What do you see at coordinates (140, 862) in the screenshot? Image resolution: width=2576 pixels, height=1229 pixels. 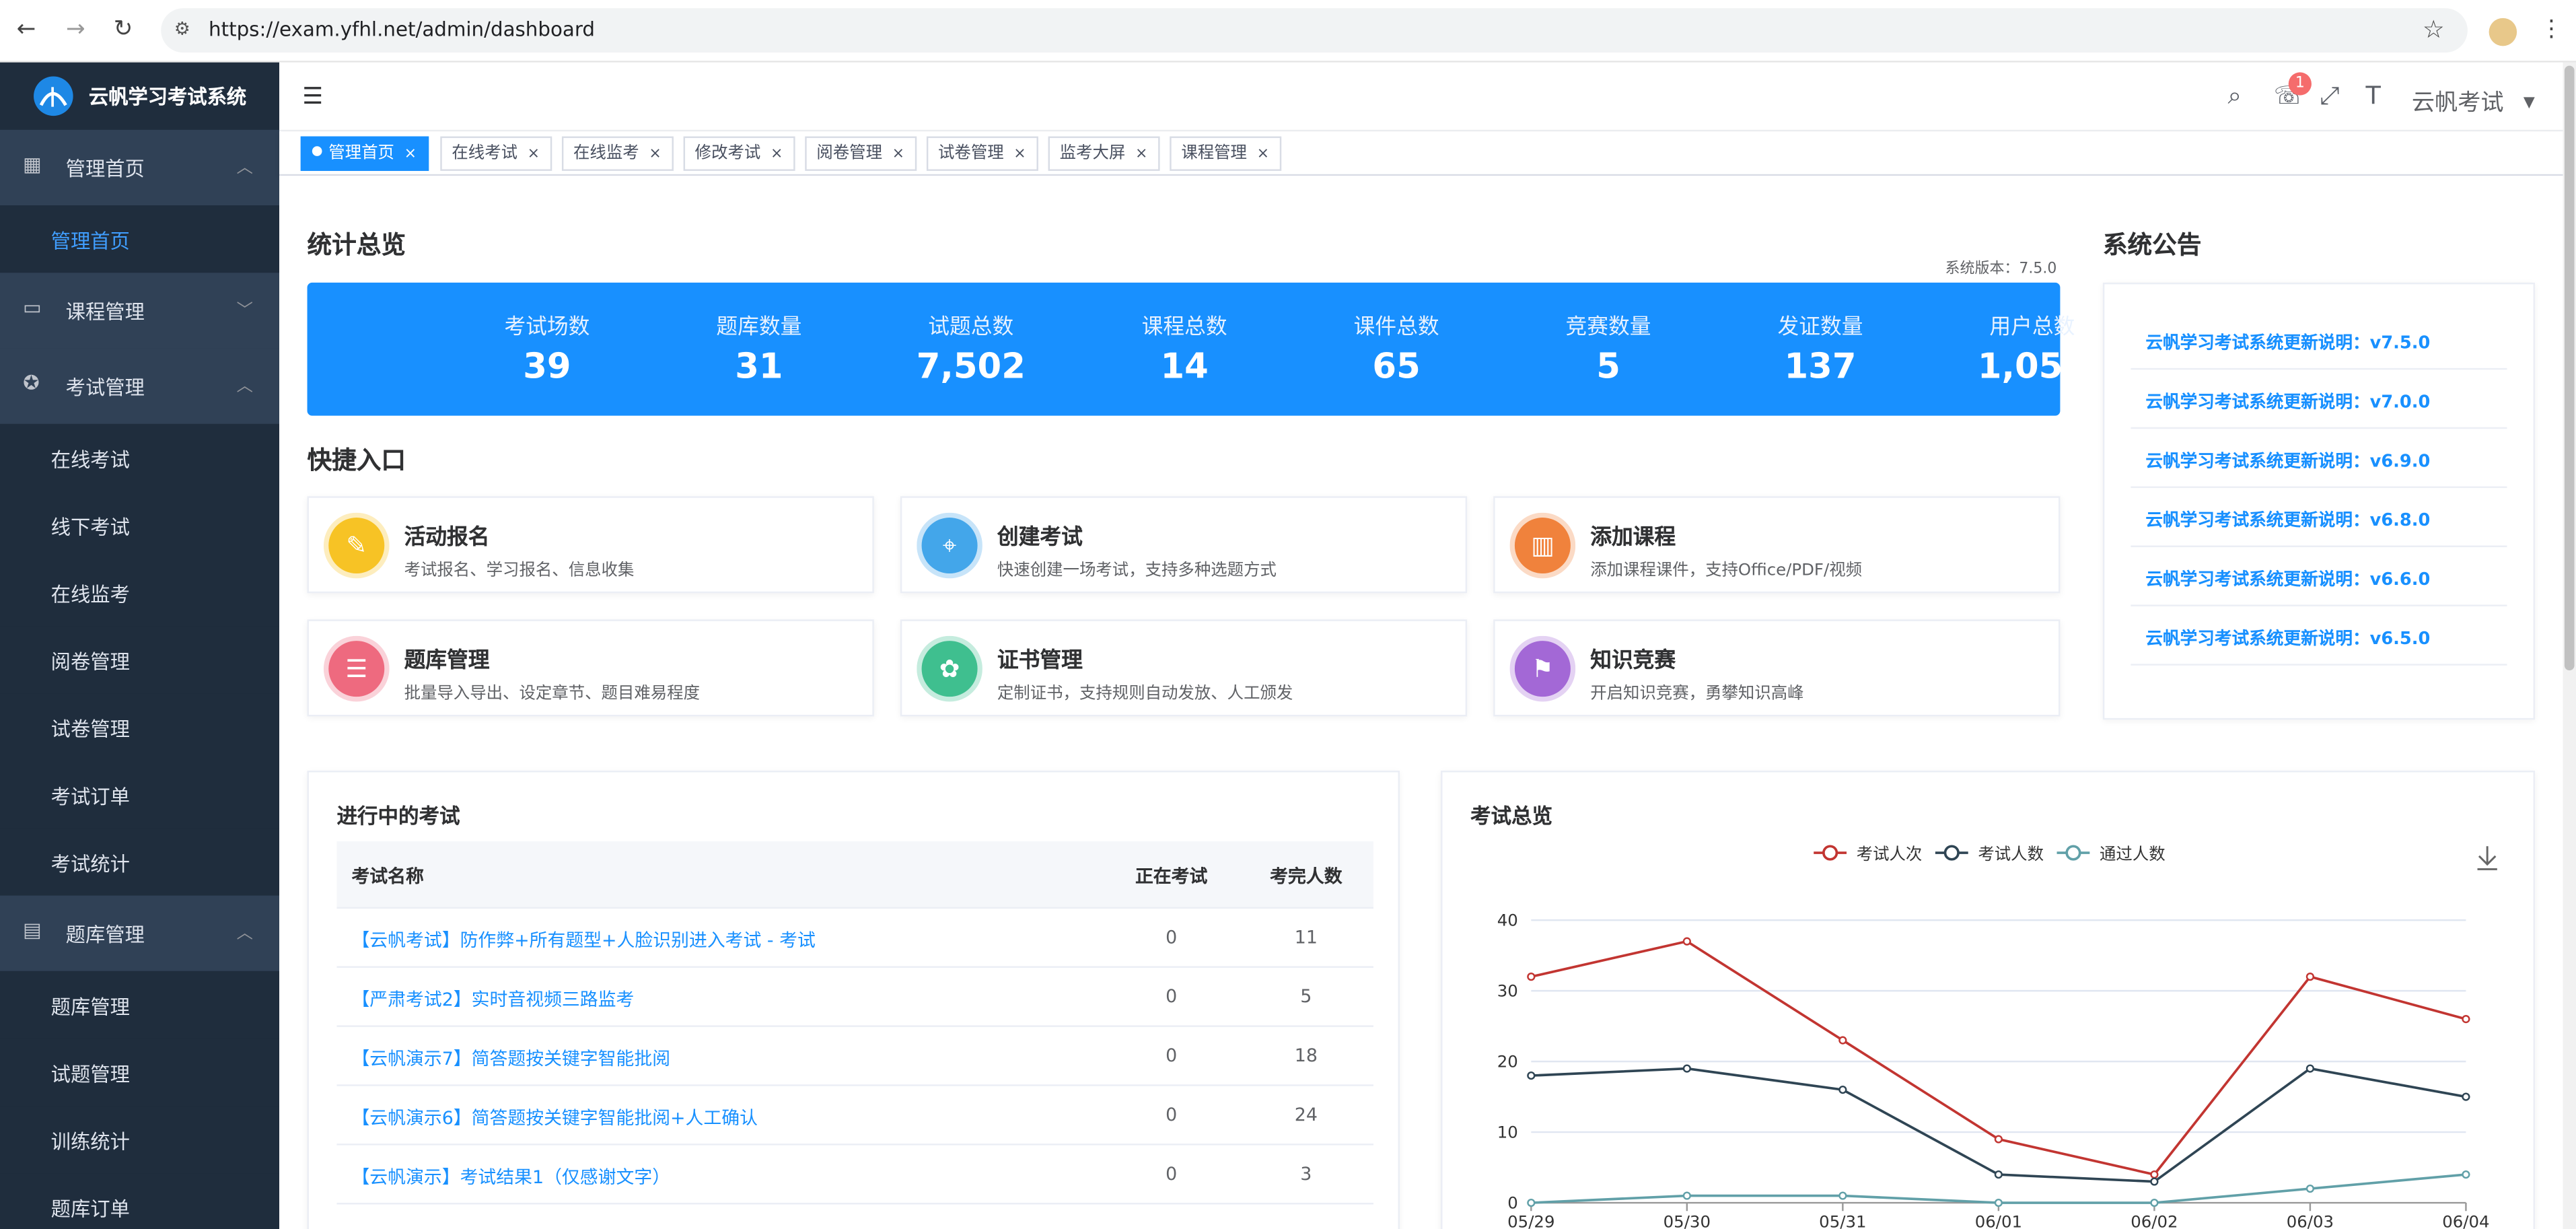 I see `menu-item-exam-stats: 考试统计` at bounding box center [140, 862].